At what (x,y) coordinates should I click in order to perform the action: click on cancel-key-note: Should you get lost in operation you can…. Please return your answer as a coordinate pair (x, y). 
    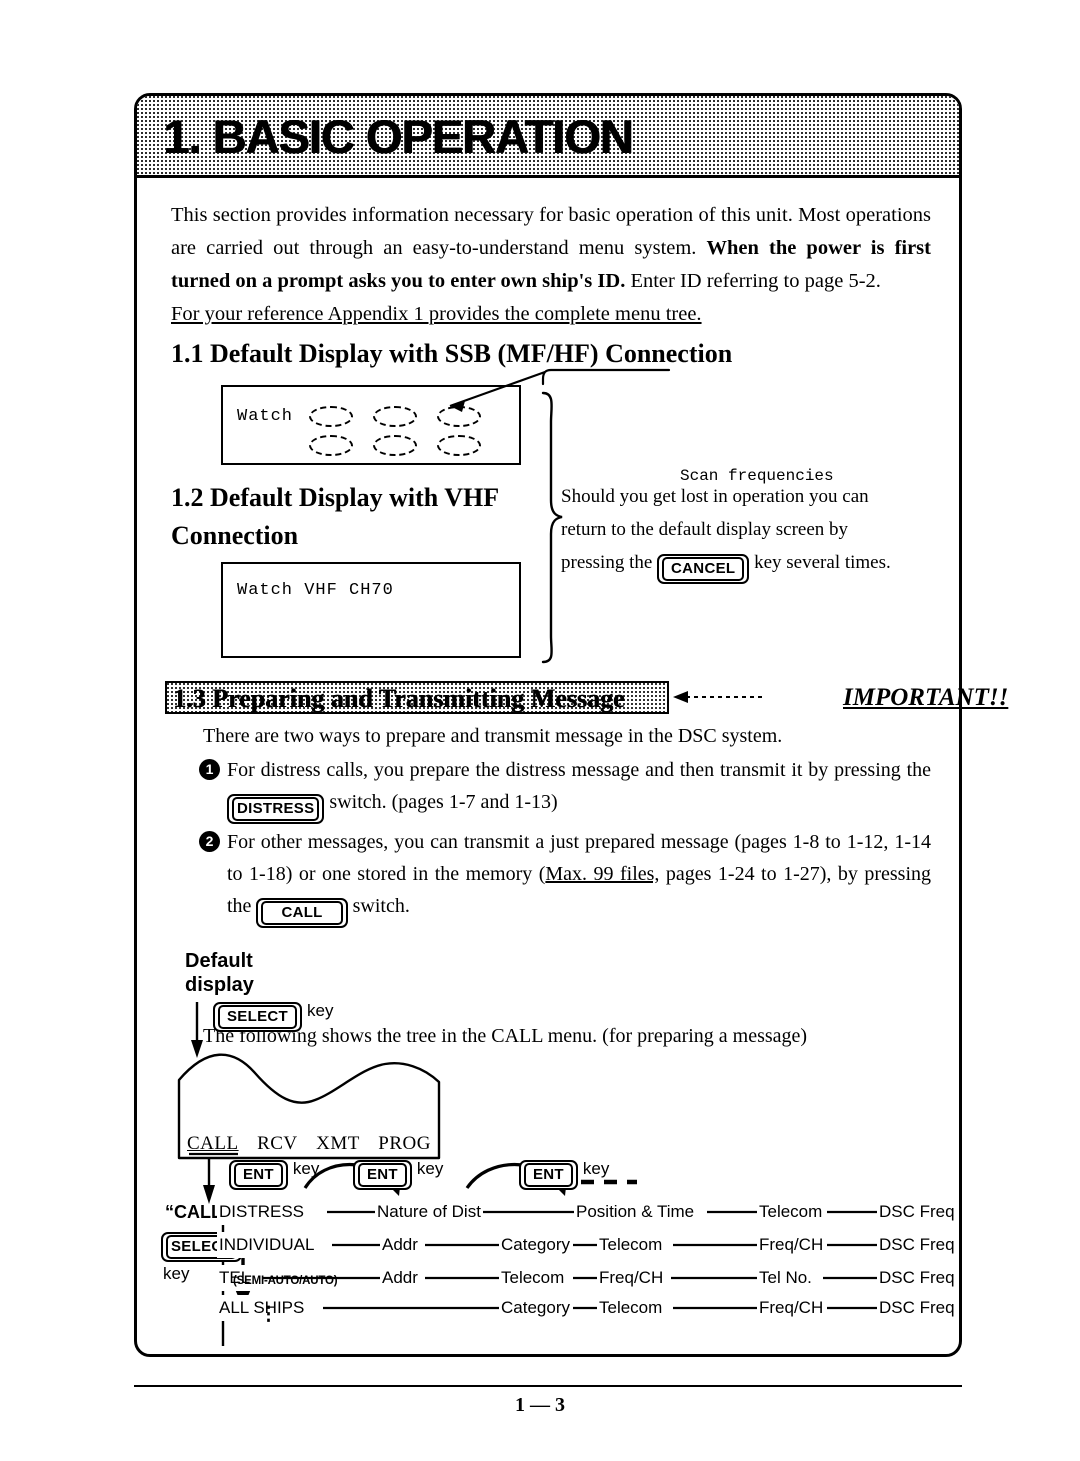
    Looking at the image, I should click on (747, 532).